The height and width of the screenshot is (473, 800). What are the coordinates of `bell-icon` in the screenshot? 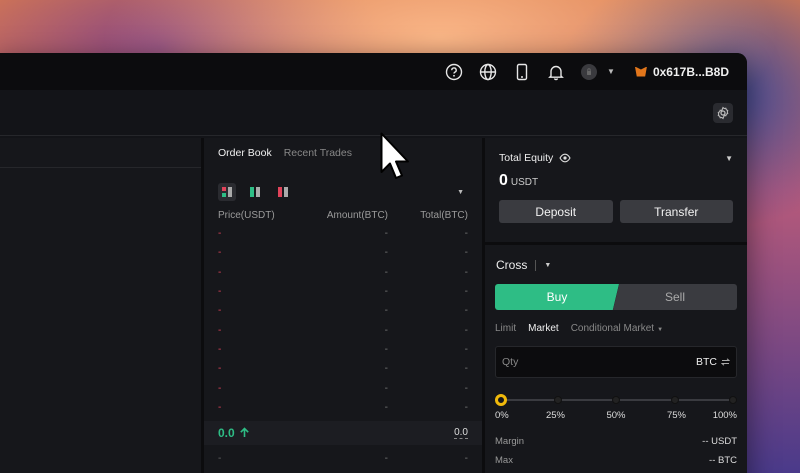 It's located at (556, 72).